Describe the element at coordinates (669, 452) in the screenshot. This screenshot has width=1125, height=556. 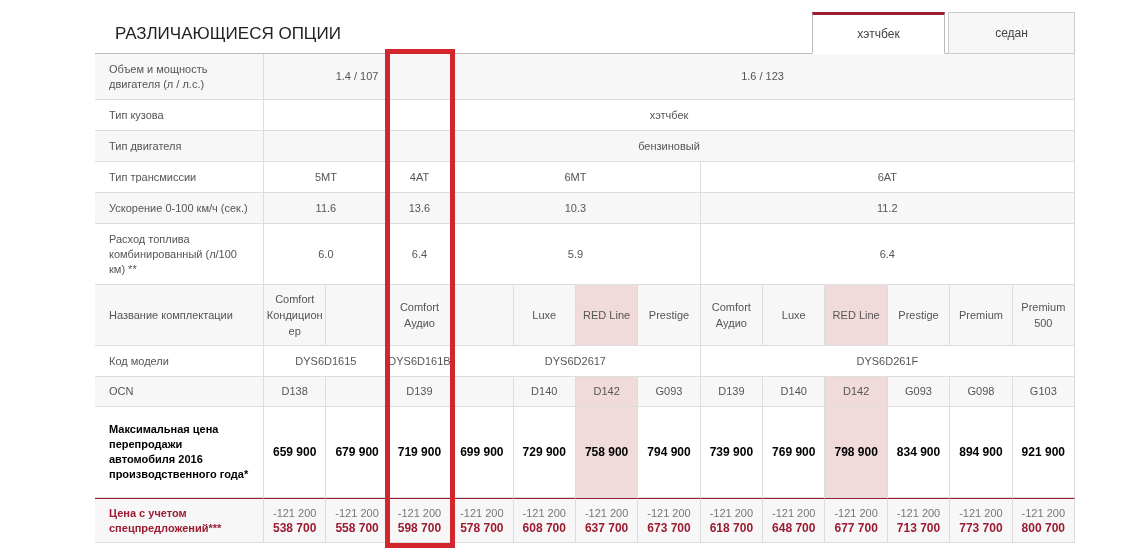
I see `table-cell: 794 900` at that location.